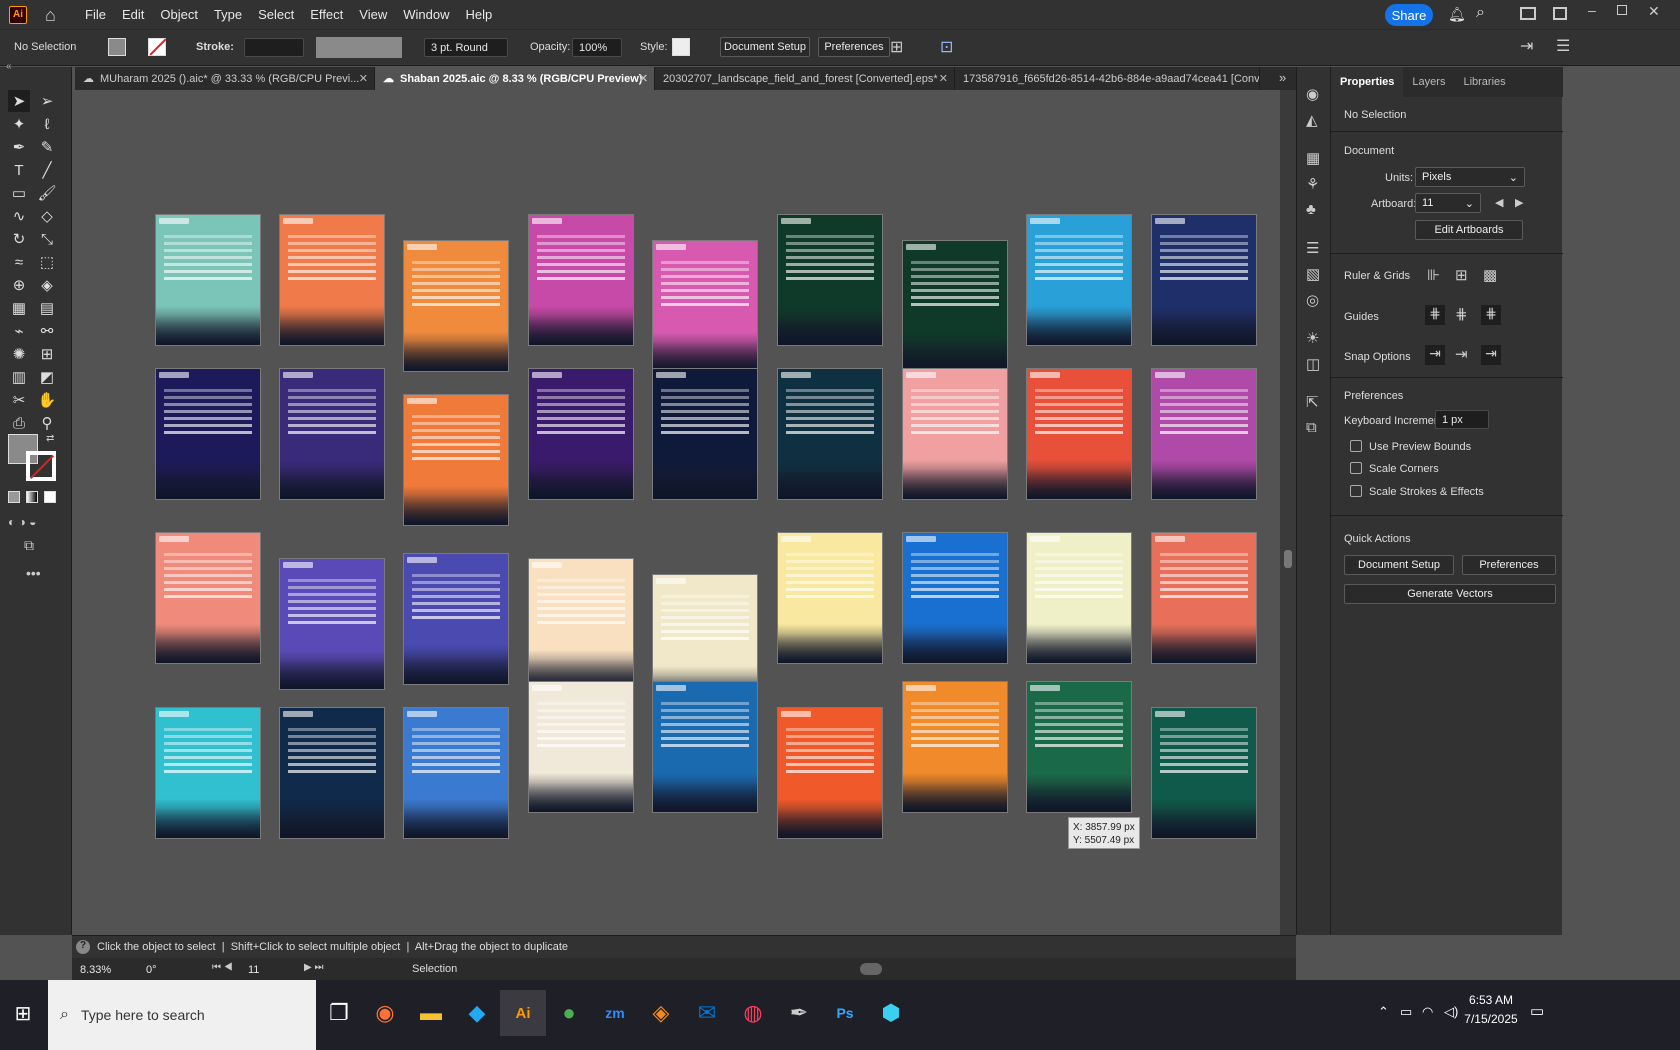 The height and width of the screenshot is (1050, 1680). I want to click on taskbar-time: 6:53 AM, so click(1491, 1000).